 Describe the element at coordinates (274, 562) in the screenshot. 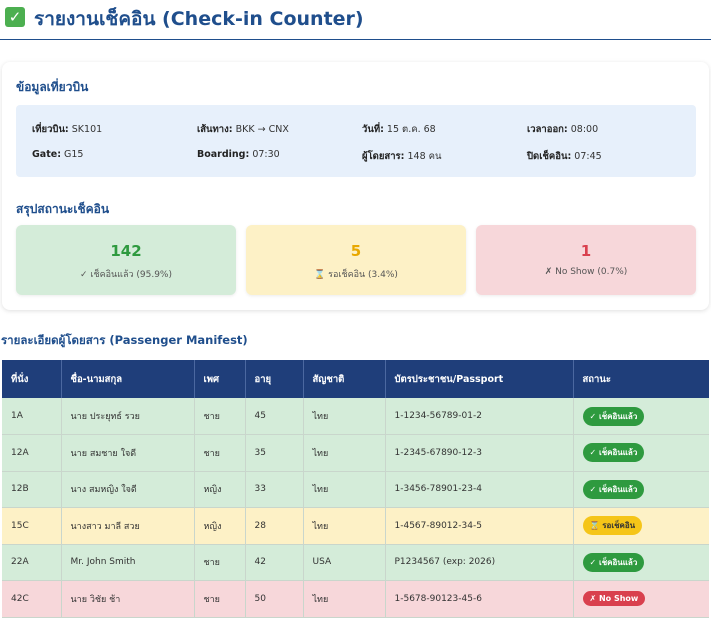

I see `age-cell: 42` at that location.